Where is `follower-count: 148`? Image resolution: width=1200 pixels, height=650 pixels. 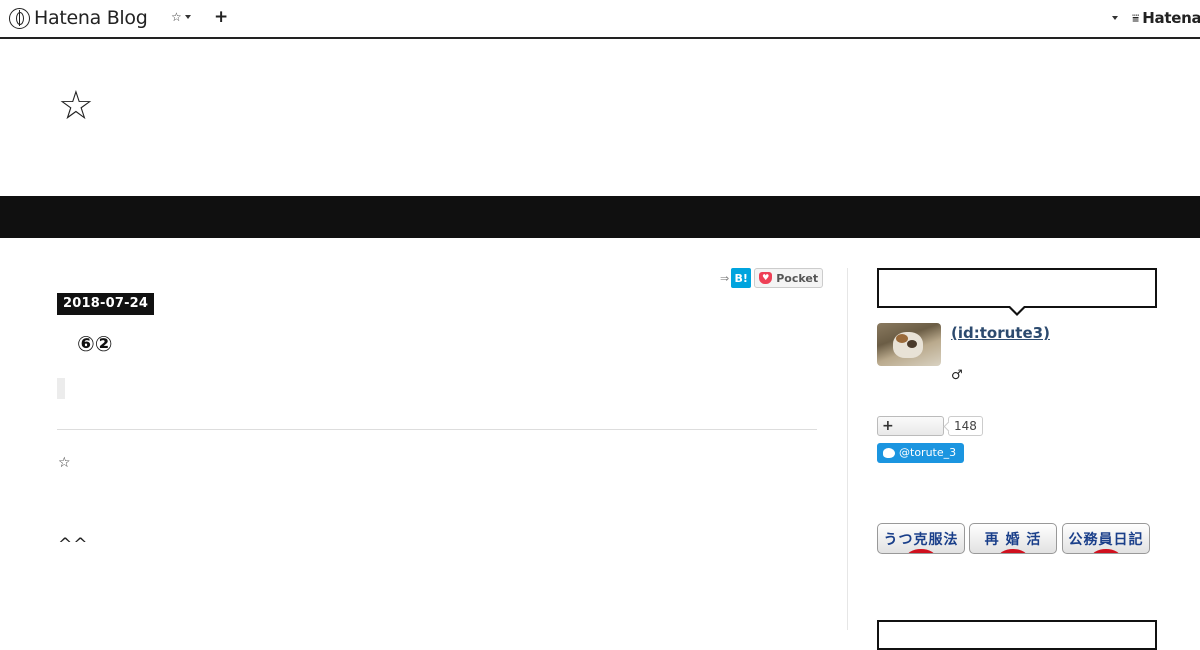
follower-count: 148 is located at coordinates (965, 426).